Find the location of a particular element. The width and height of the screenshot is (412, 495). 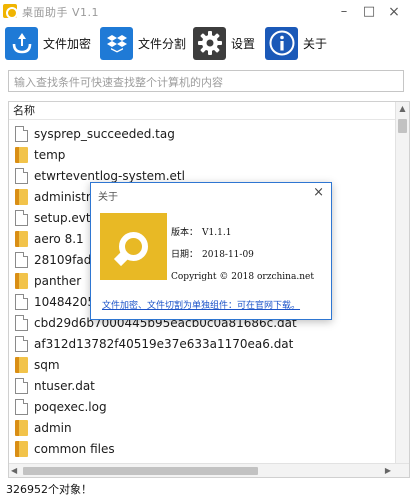

list-item-name: poqexec.log is located at coordinates (70, 406).